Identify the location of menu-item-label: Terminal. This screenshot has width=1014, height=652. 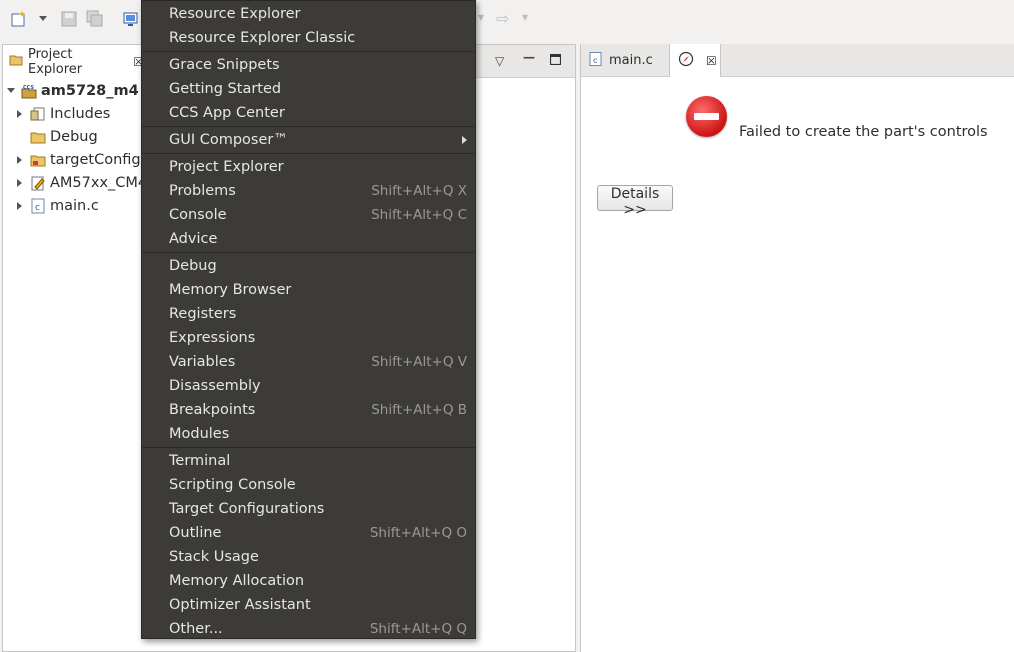
(200, 461).